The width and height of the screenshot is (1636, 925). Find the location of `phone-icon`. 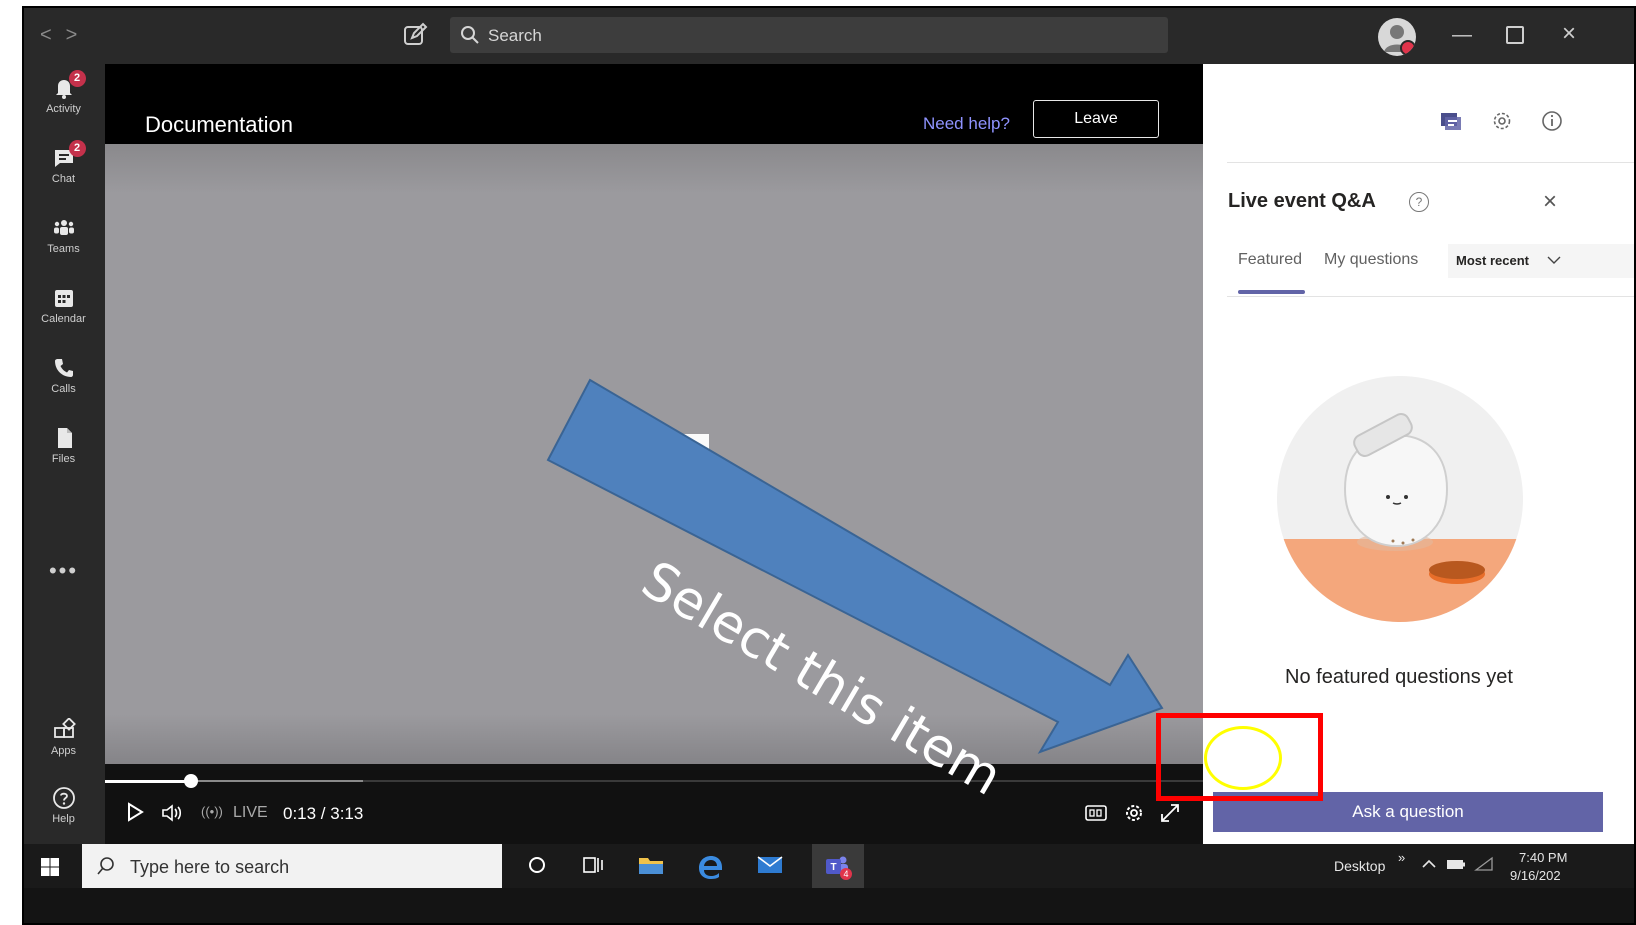

phone-icon is located at coordinates (63, 368).